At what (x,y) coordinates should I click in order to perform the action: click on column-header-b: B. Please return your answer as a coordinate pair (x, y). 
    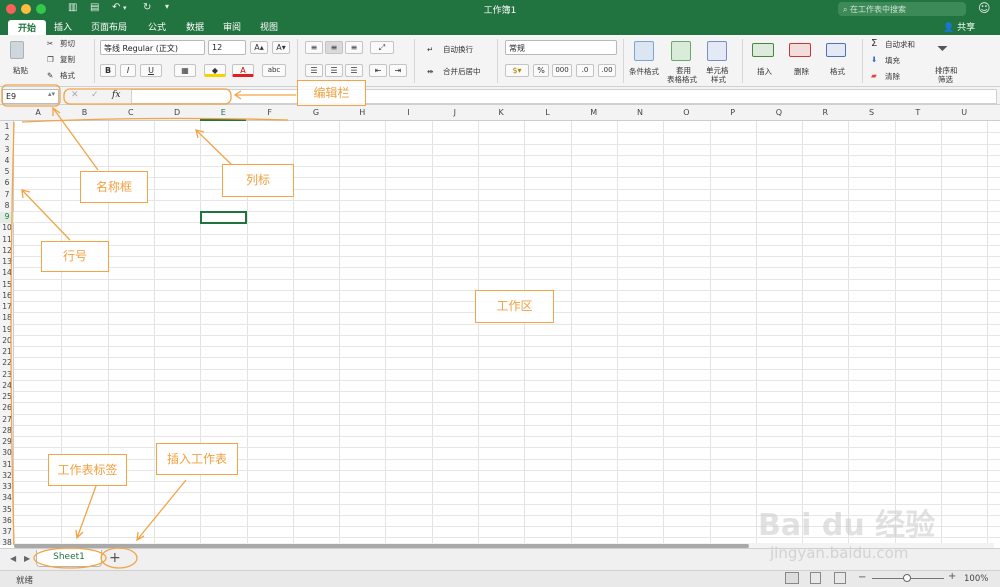
    Looking at the image, I should click on (84, 112).